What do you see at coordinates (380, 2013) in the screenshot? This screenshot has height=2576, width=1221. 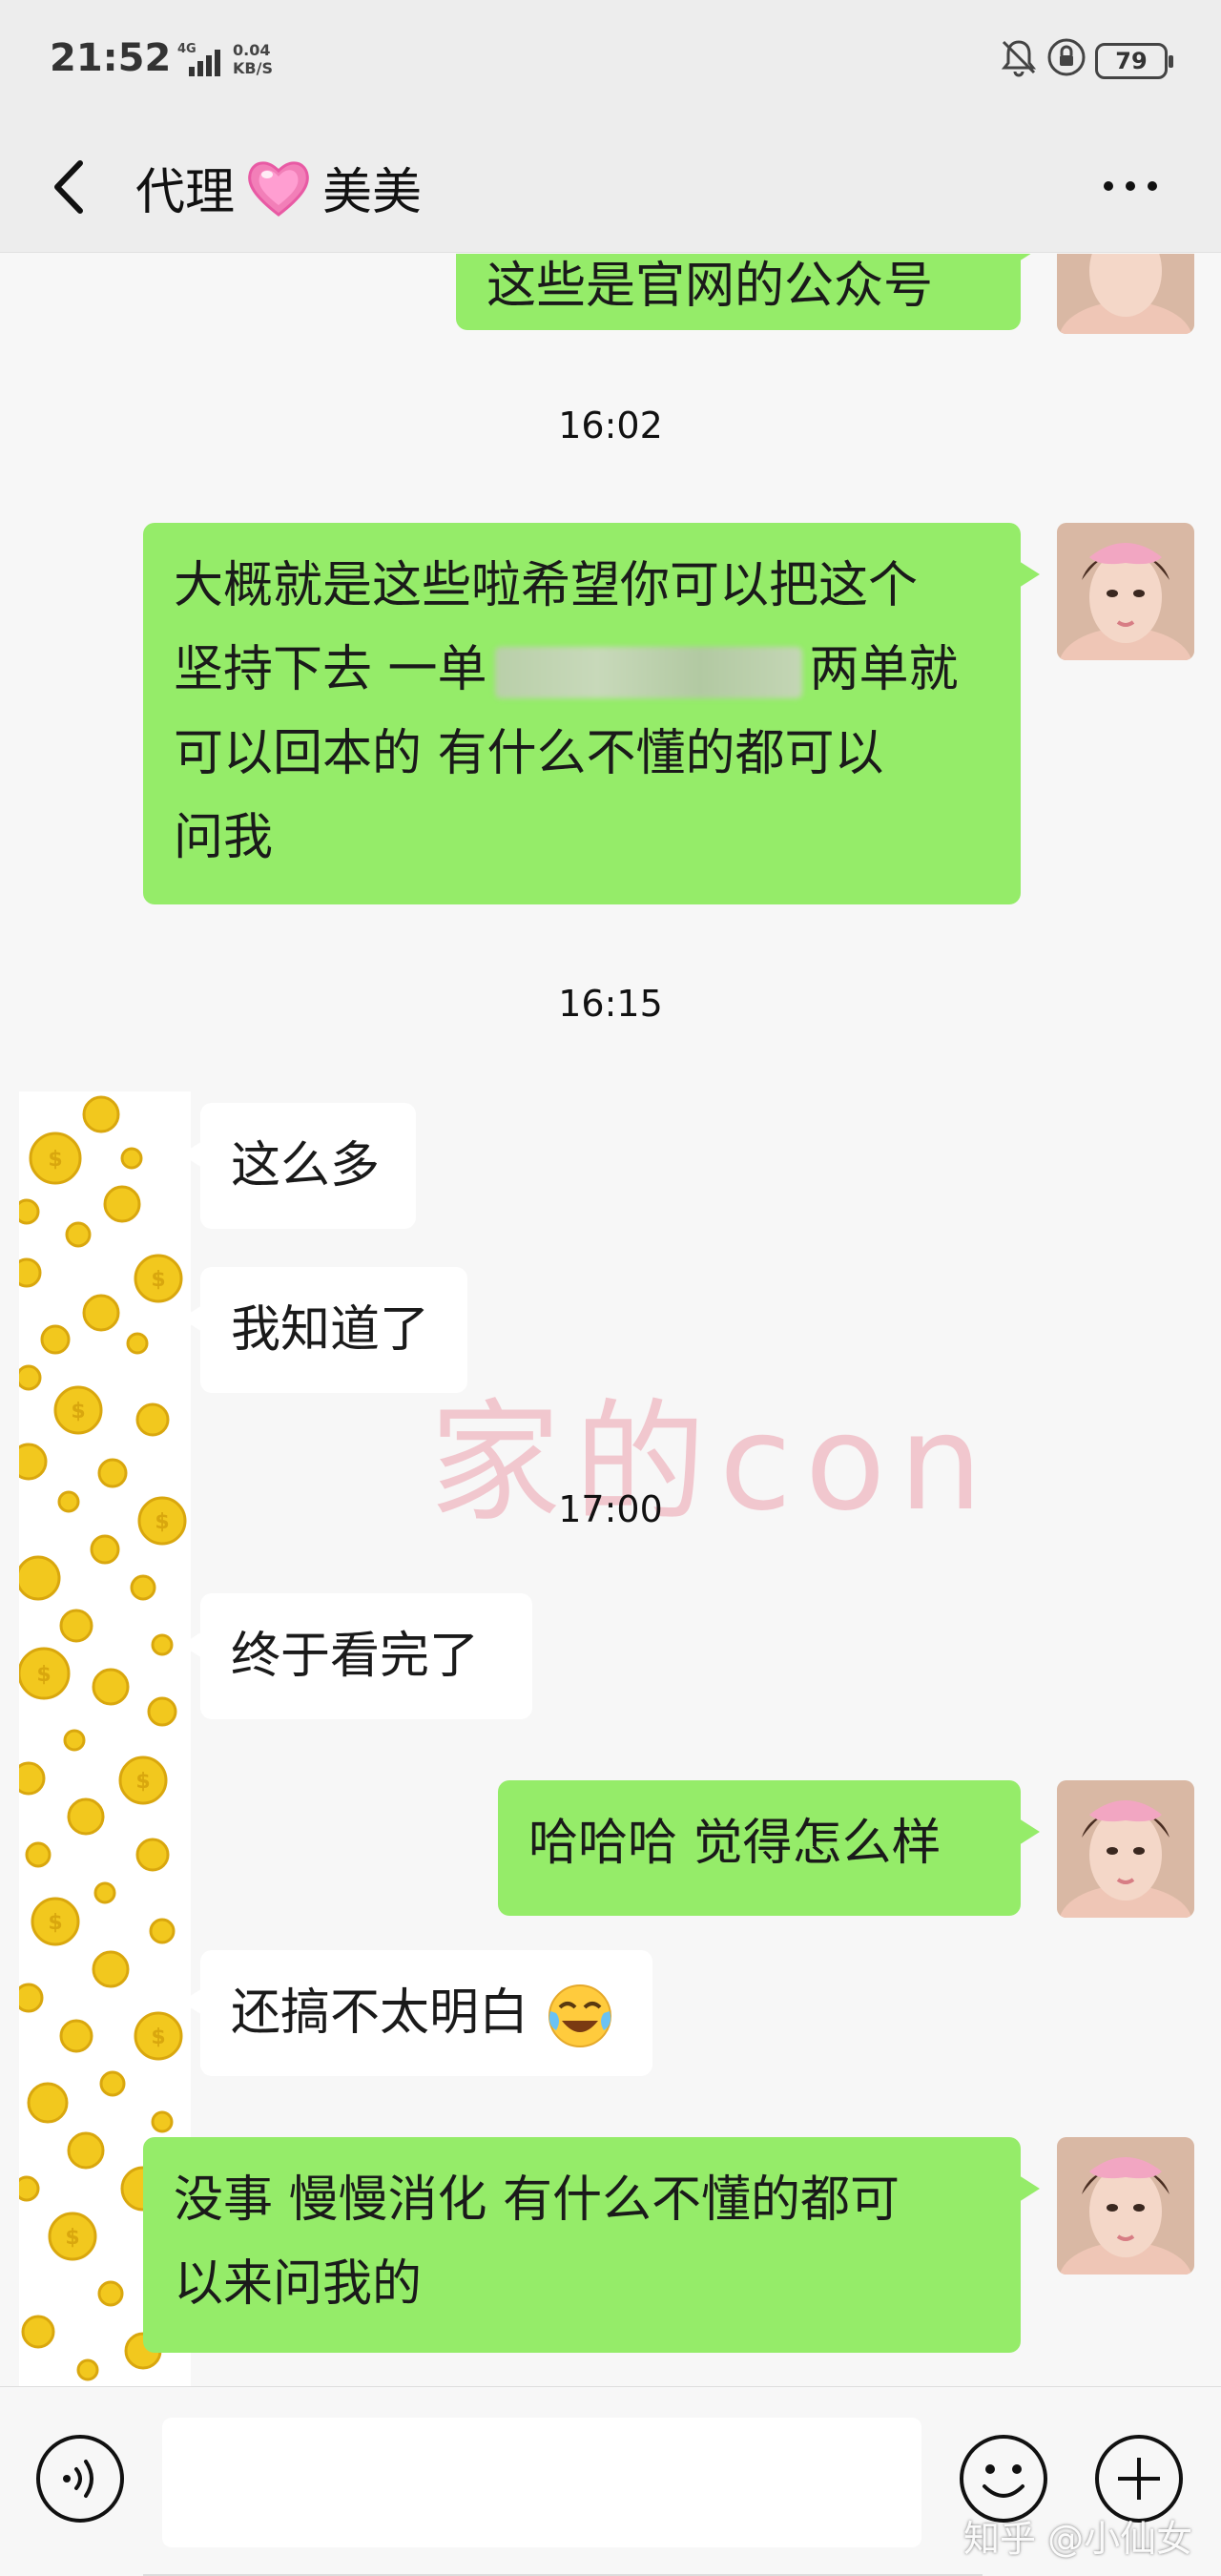 I see `message-text: 还搞不太明白` at bounding box center [380, 2013].